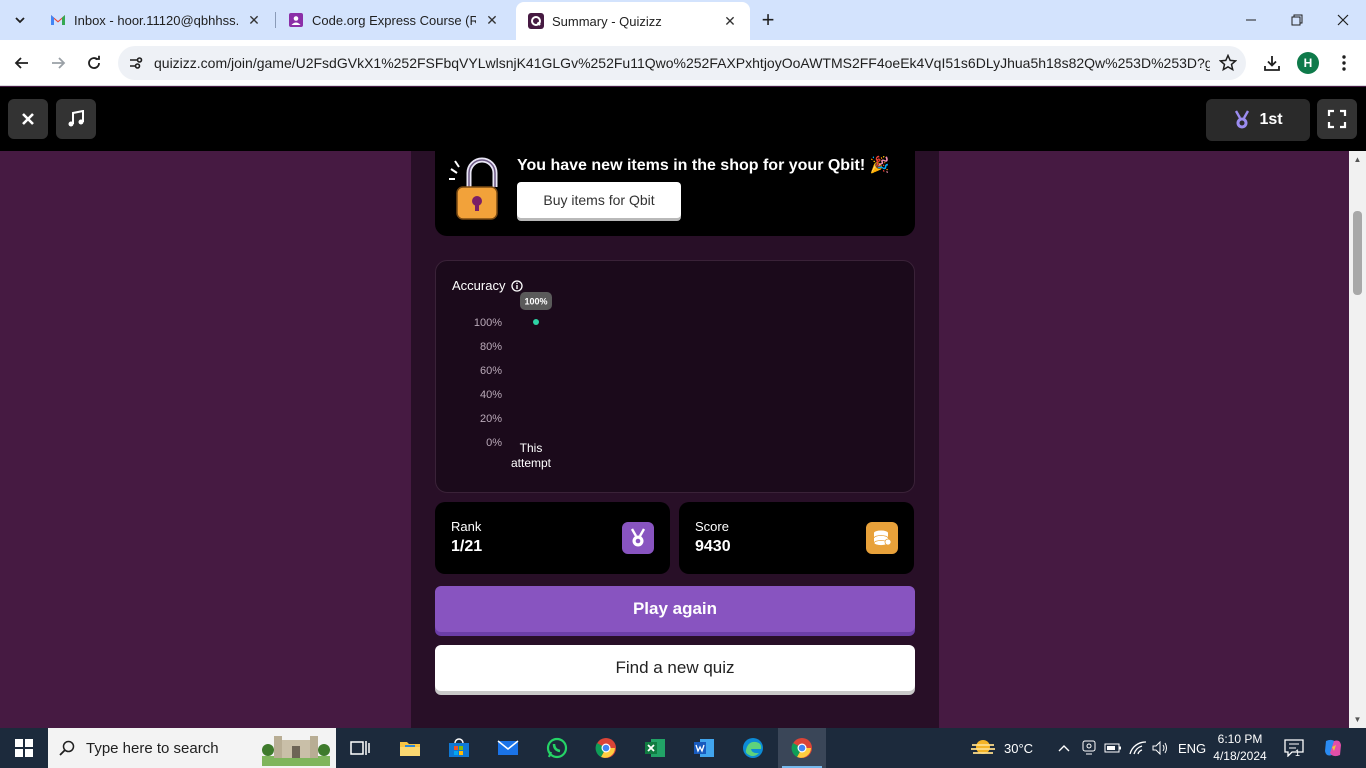 This screenshot has height=768, width=1366. I want to click on whatsapp-icon, so click(557, 748).